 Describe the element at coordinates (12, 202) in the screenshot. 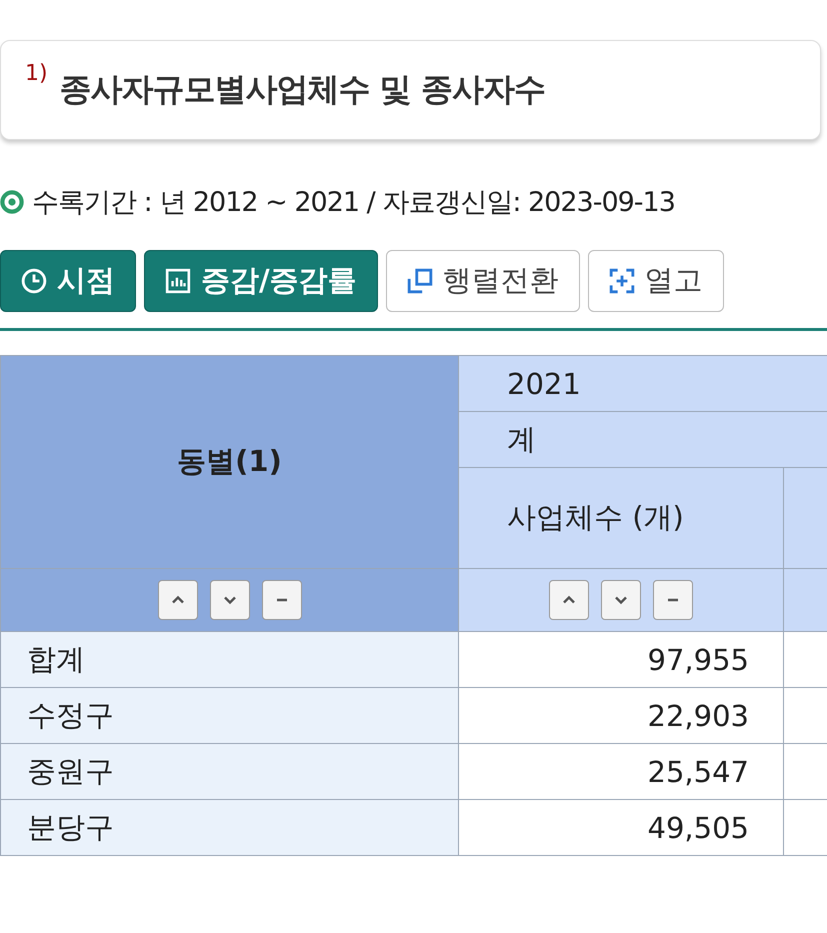

I see `bullet-icon` at that location.